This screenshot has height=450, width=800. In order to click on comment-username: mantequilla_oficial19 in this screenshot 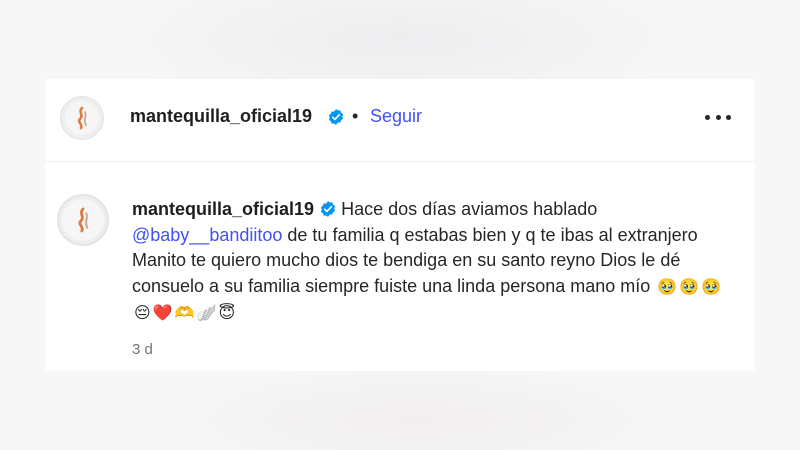, I will do `click(223, 209)`.